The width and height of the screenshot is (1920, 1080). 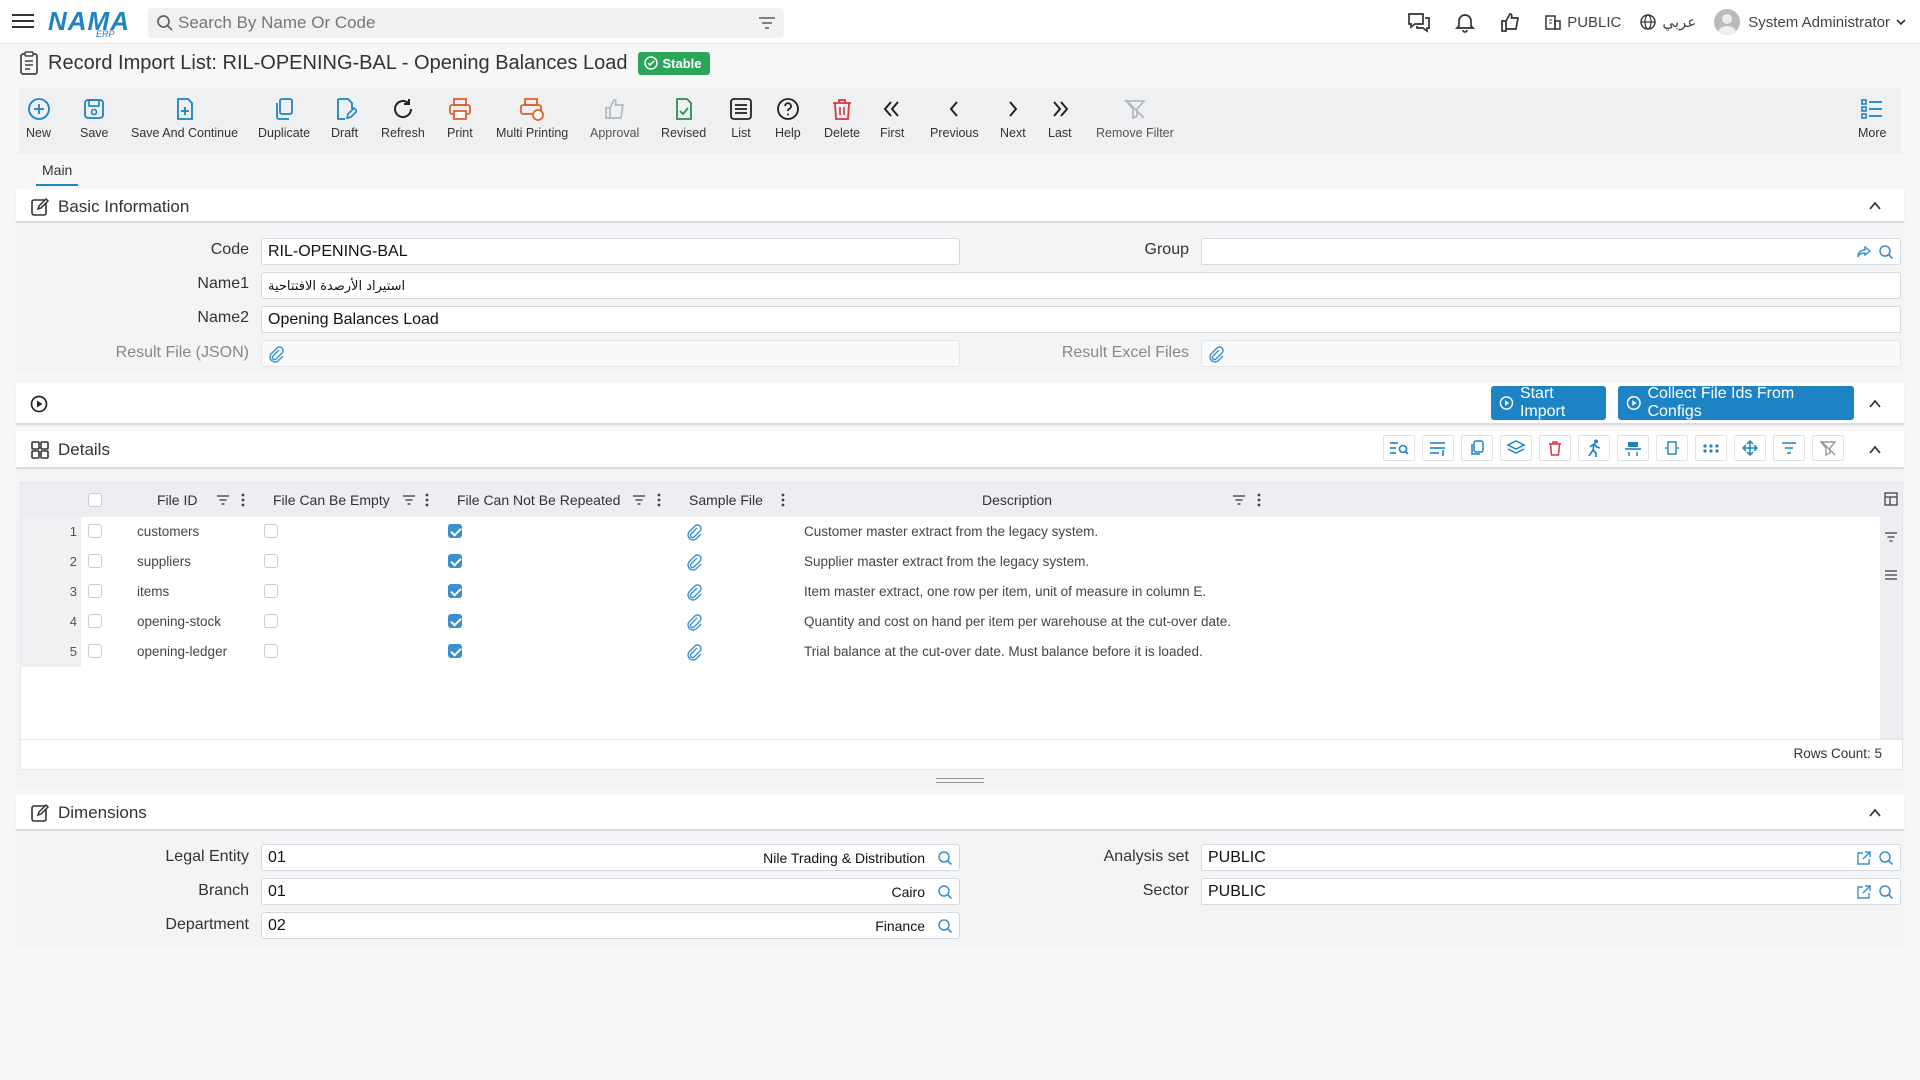 What do you see at coordinates (1399, 448) in the screenshot?
I see `grid-search-button` at bounding box center [1399, 448].